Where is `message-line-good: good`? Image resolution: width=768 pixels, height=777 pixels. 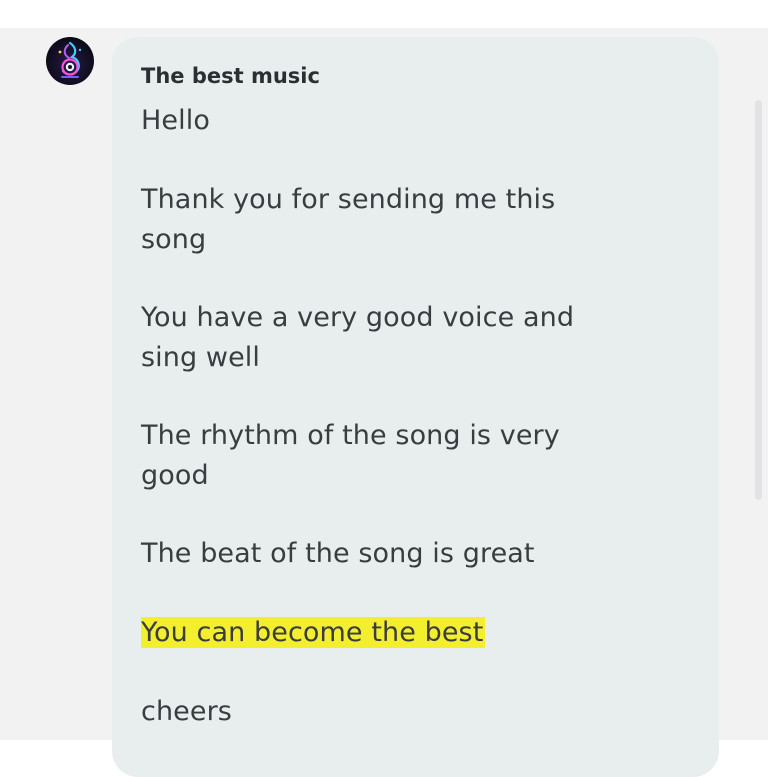
message-line-good: good is located at coordinates (175, 475).